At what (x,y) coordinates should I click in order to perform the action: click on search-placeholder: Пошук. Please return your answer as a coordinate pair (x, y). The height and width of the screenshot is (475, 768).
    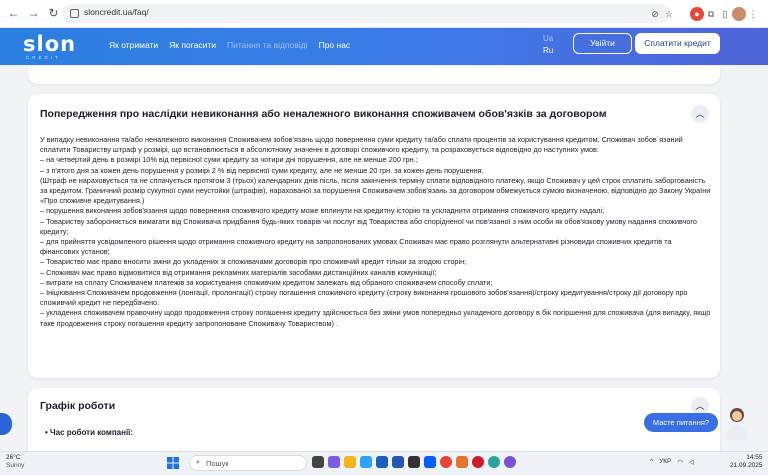
    Looking at the image, I should click on (217, 463).